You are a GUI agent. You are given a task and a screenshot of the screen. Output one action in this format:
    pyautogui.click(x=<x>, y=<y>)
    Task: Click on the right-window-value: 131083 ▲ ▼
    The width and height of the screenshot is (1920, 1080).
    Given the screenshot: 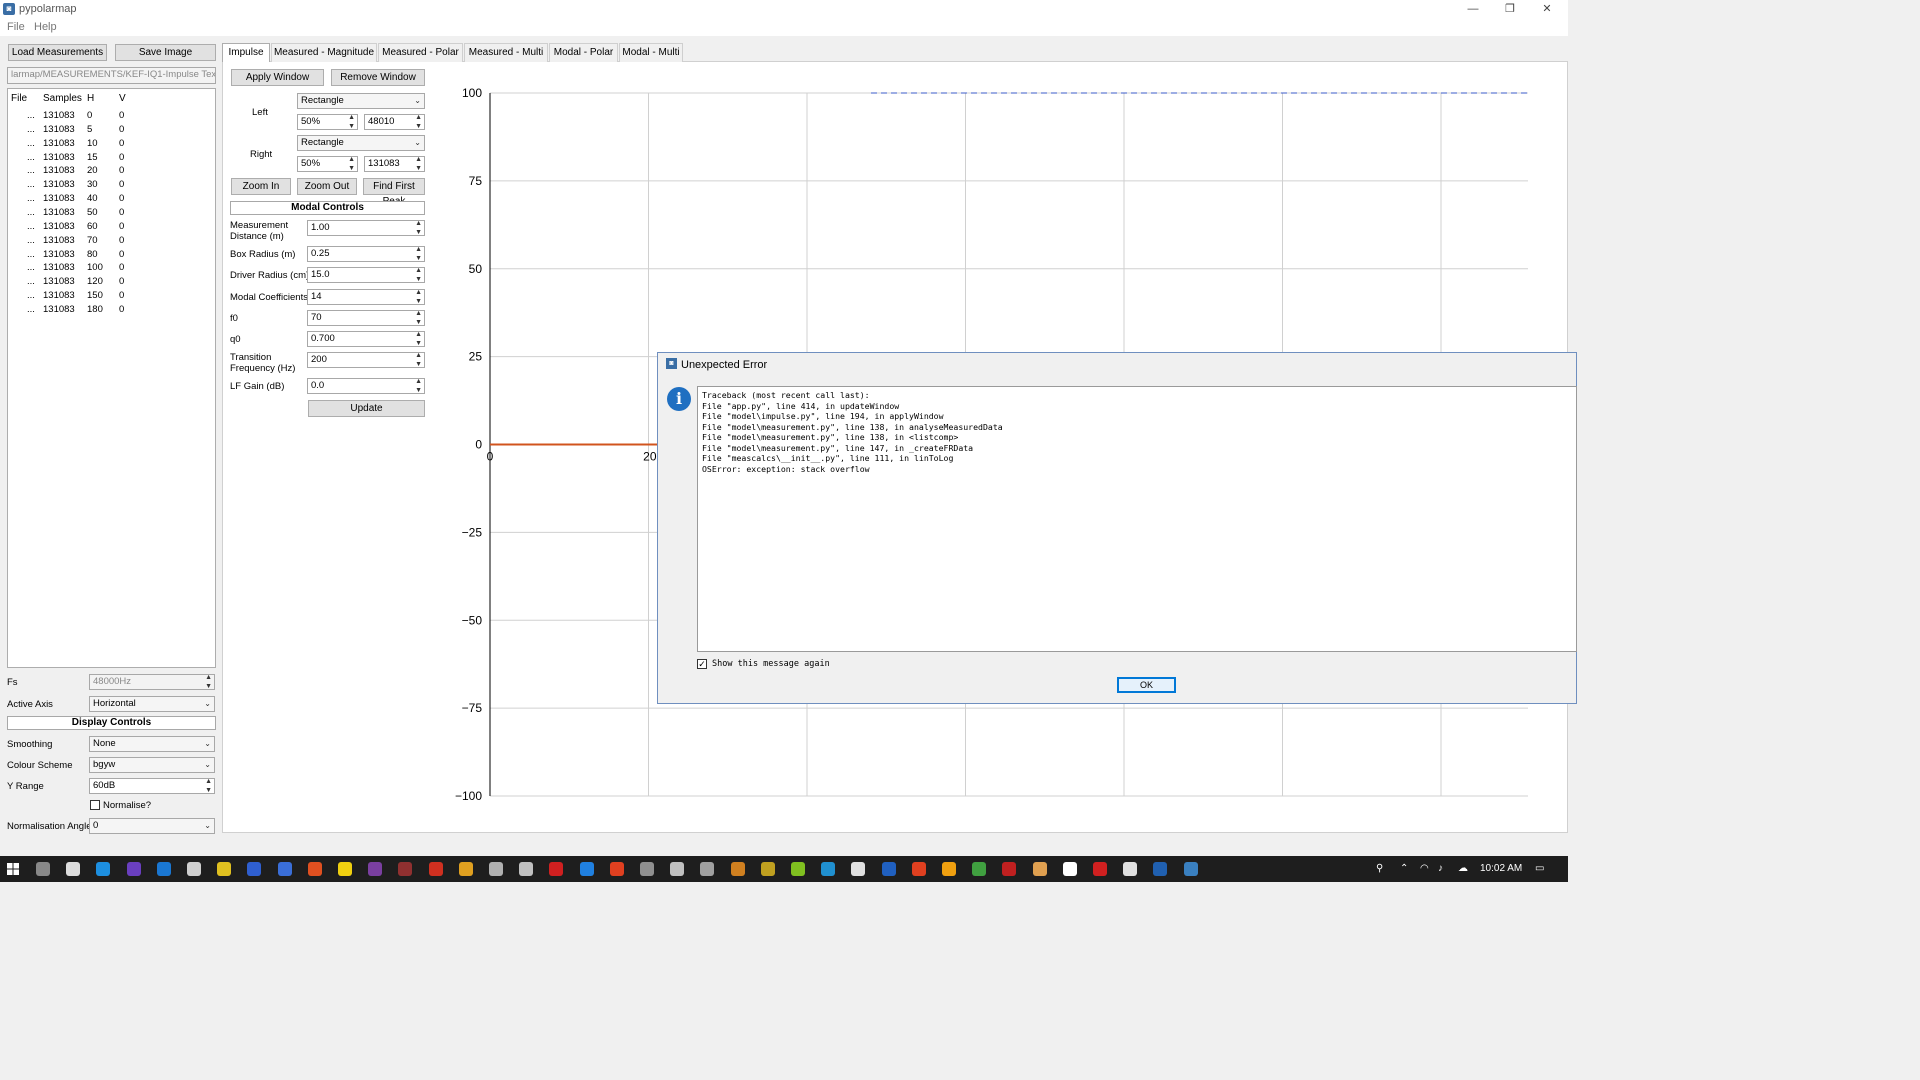 What is the action you would take?
    pyautogui.click(x=394, y=164)
    